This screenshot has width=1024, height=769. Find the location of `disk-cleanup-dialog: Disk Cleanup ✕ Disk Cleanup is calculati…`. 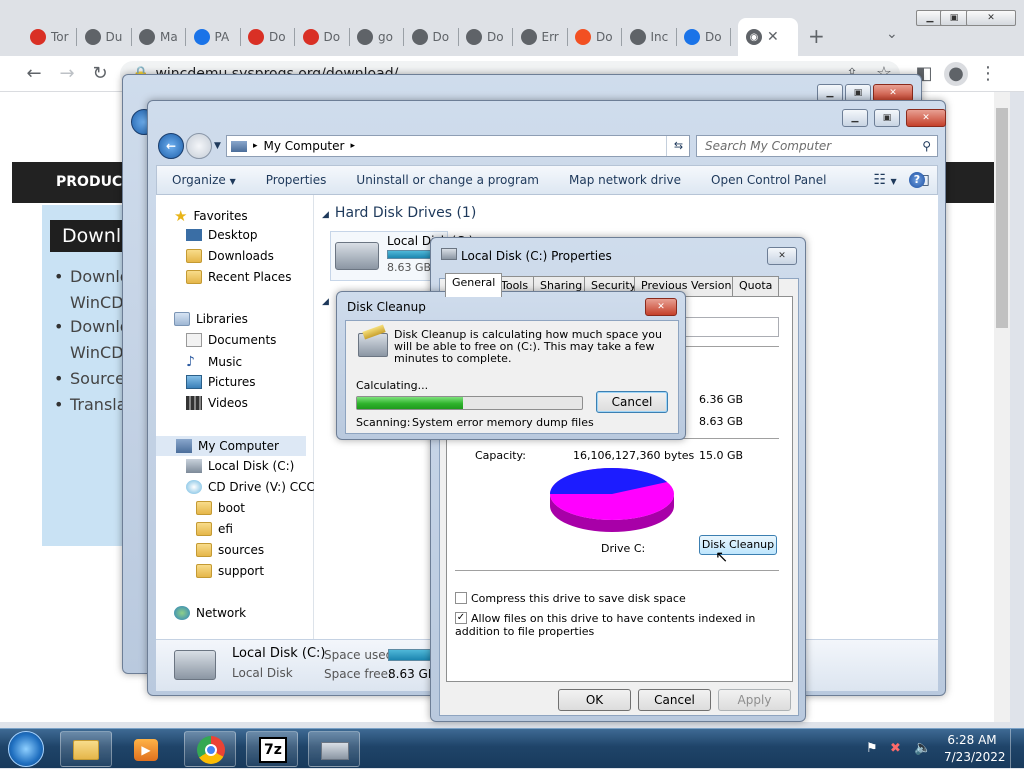

disk-cleanup-dialog: Disk Cleanup ✕ Disk Cleanup is calculati… is located at coordinates (511, 365).